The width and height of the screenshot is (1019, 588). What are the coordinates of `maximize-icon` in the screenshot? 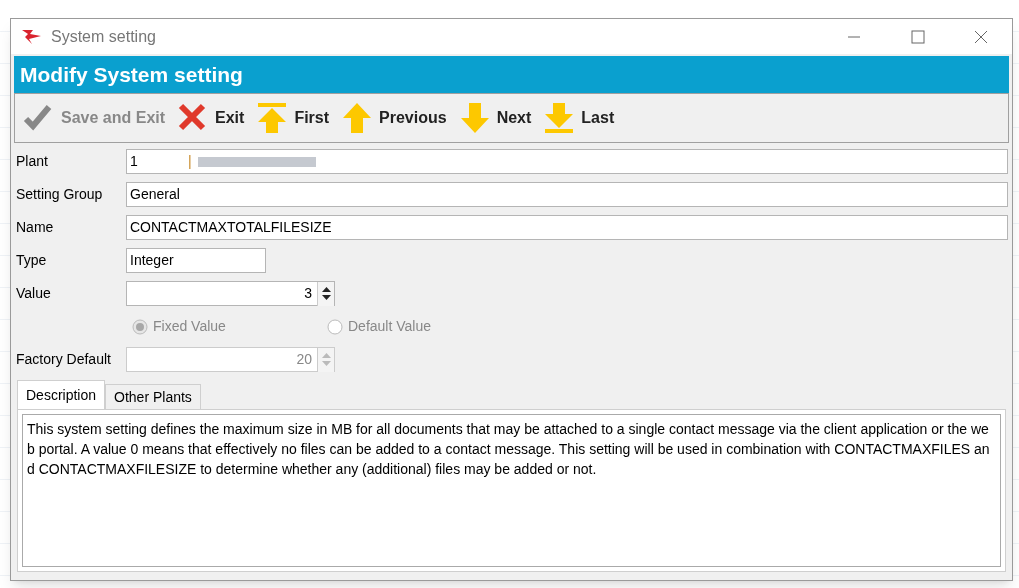 It's located at (918, 36).